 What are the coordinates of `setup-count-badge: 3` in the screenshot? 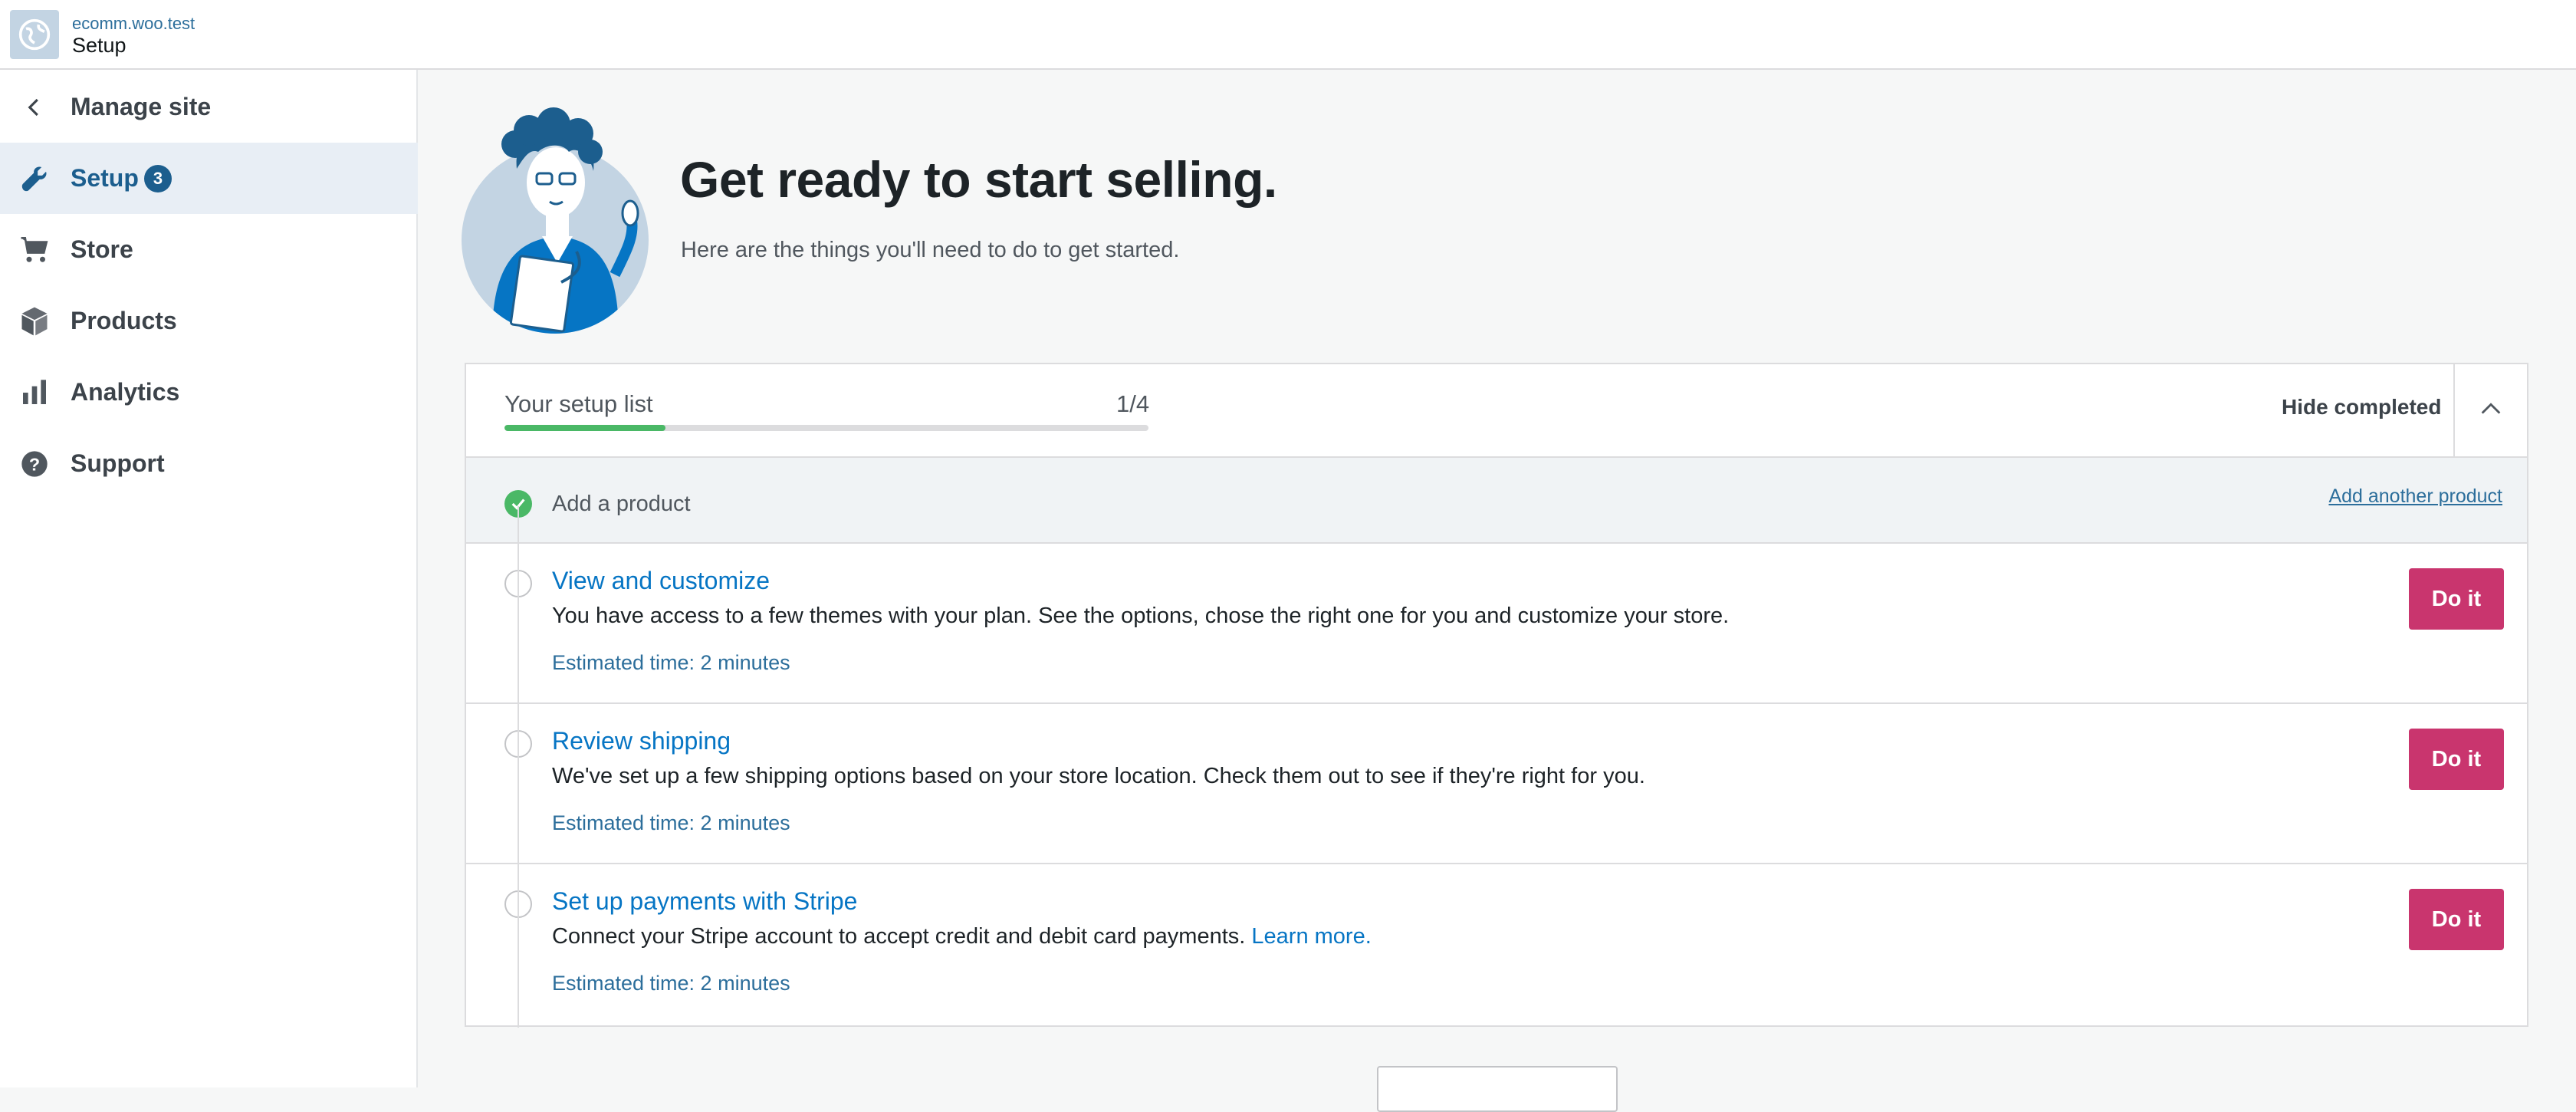 It's located at (158, 178).